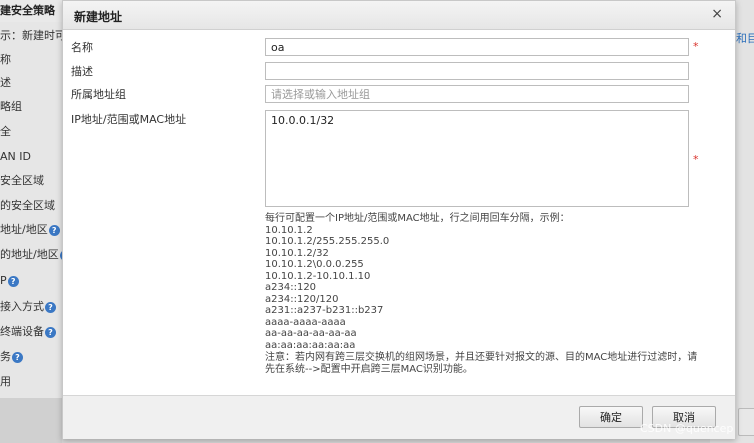 The image size is (754, 443). Describe the element at coordinates (22, 180) in the screenshot. I see `background-row: 安全区域` at that location.